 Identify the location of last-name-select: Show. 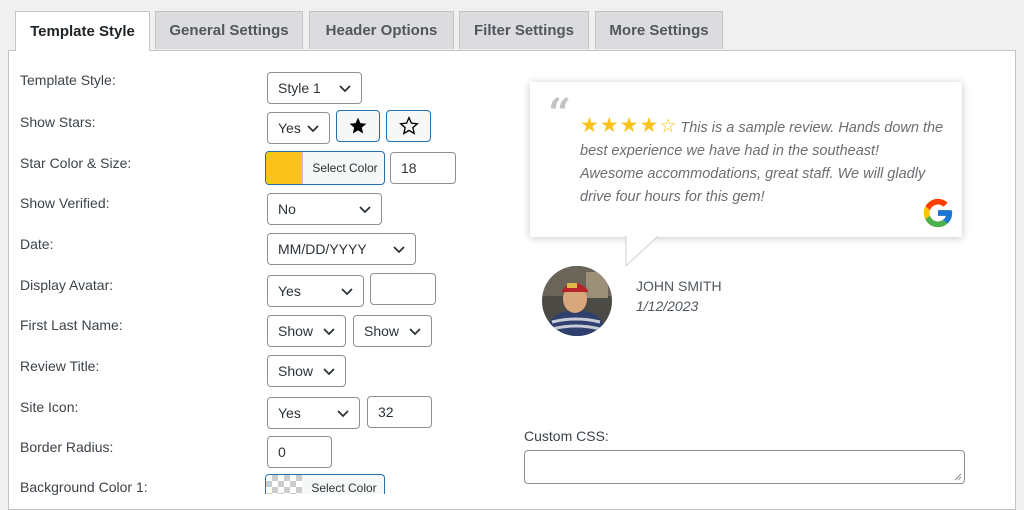
(392, 331).